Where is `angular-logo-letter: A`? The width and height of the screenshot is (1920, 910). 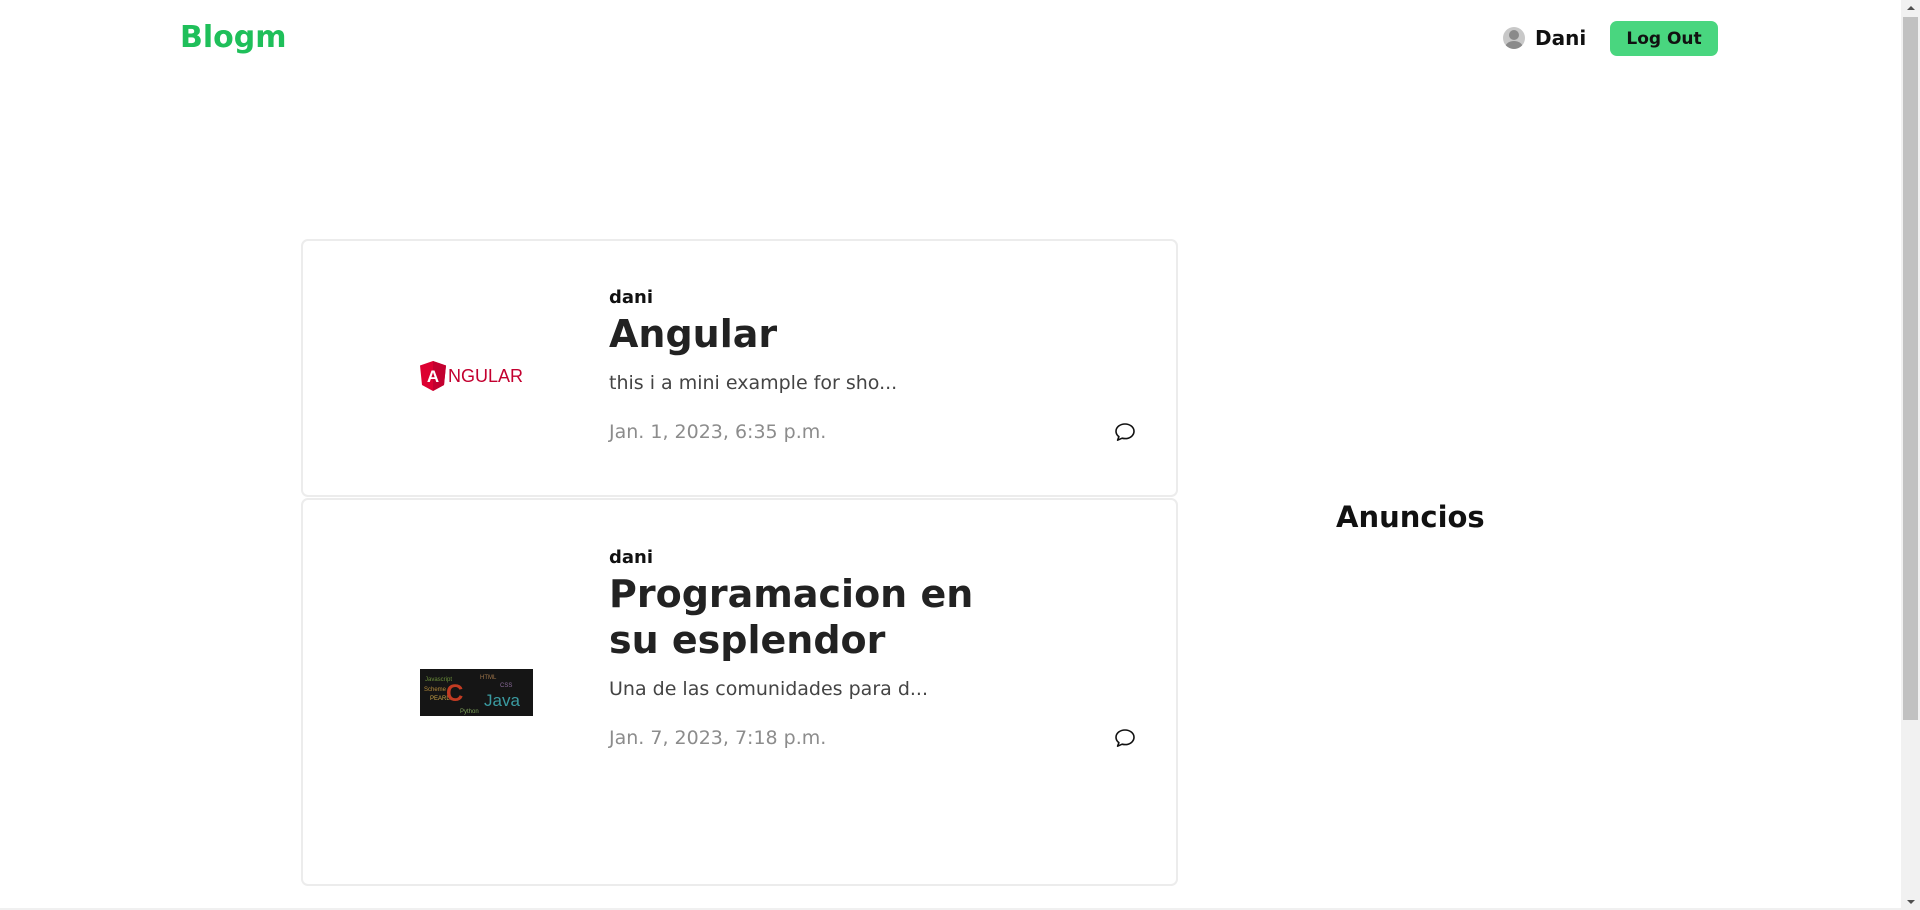
angular-logo-letter: A is located at coordinates (433, 376).